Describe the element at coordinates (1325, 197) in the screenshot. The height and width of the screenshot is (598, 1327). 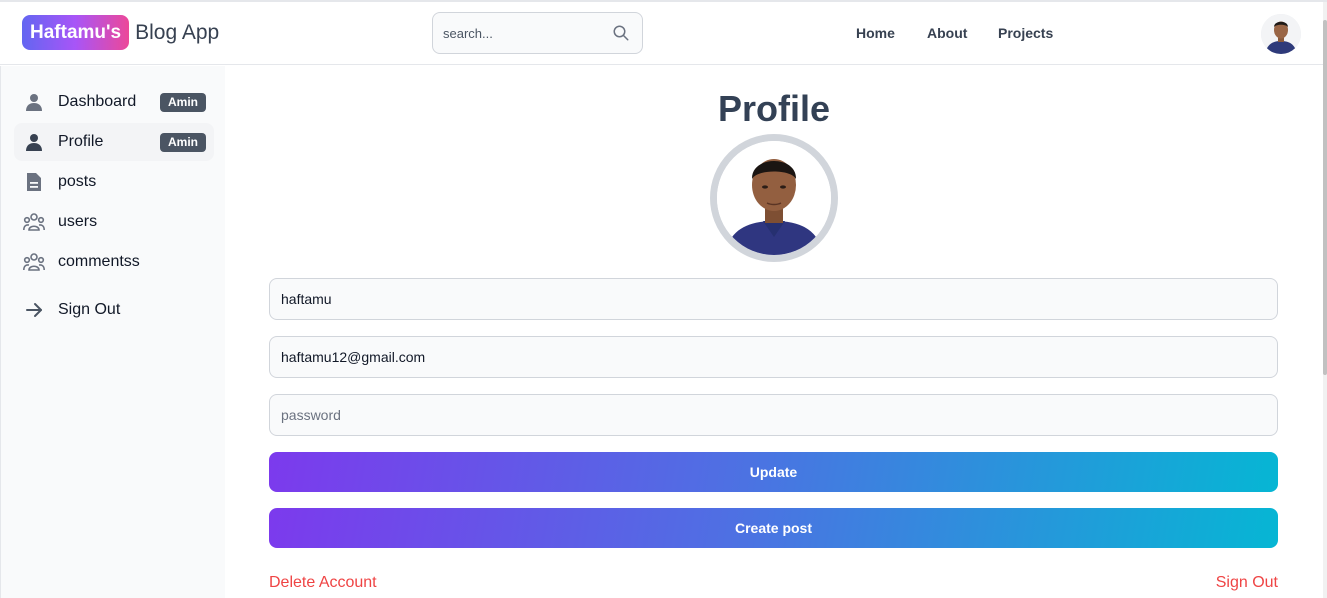
I see `page-scrollbar-thumb` at that location.